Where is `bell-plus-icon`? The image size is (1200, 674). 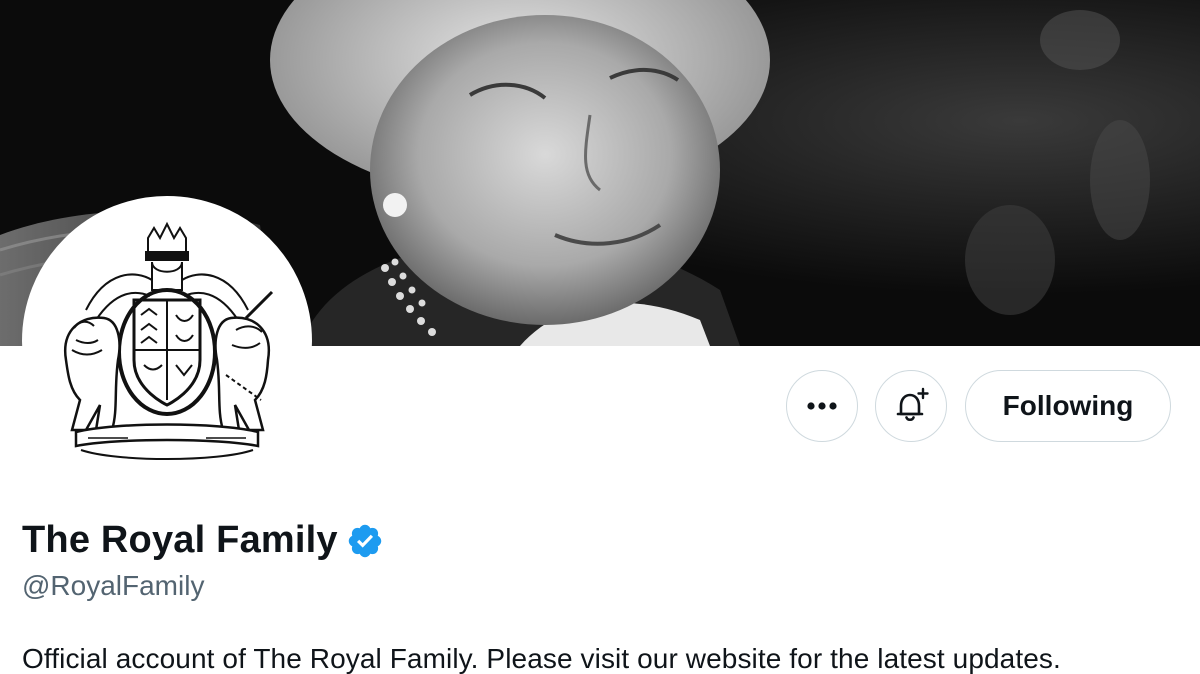 bell-plus-icon is located at coordinates (912, 404).